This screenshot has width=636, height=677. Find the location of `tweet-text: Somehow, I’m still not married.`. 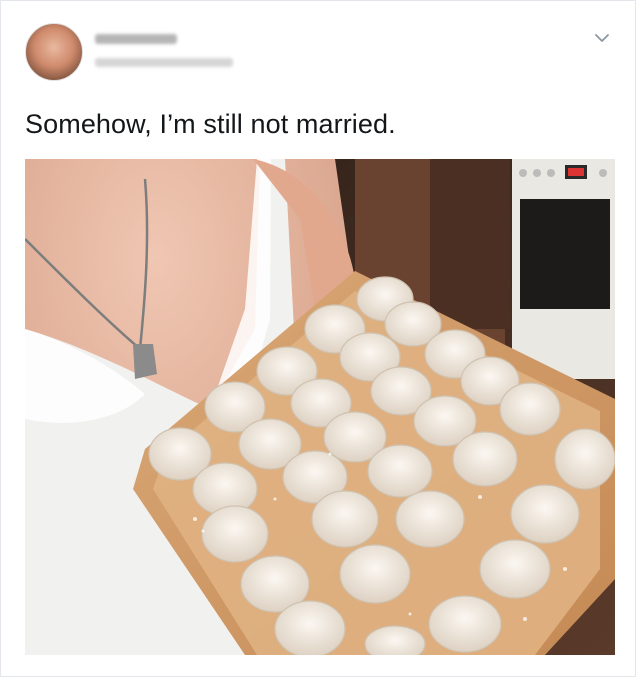

tweet-text: Somehow, I’m still not married. is located at coordinates (210, 124).